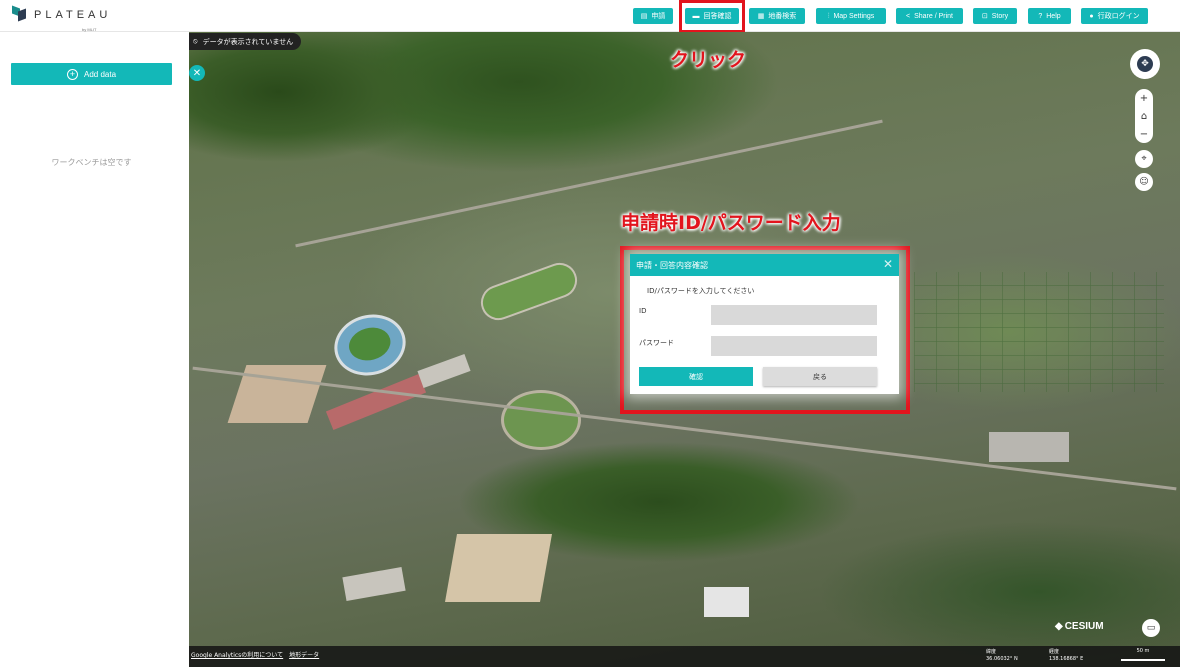  I want to click on id-input, so click(794, 315).